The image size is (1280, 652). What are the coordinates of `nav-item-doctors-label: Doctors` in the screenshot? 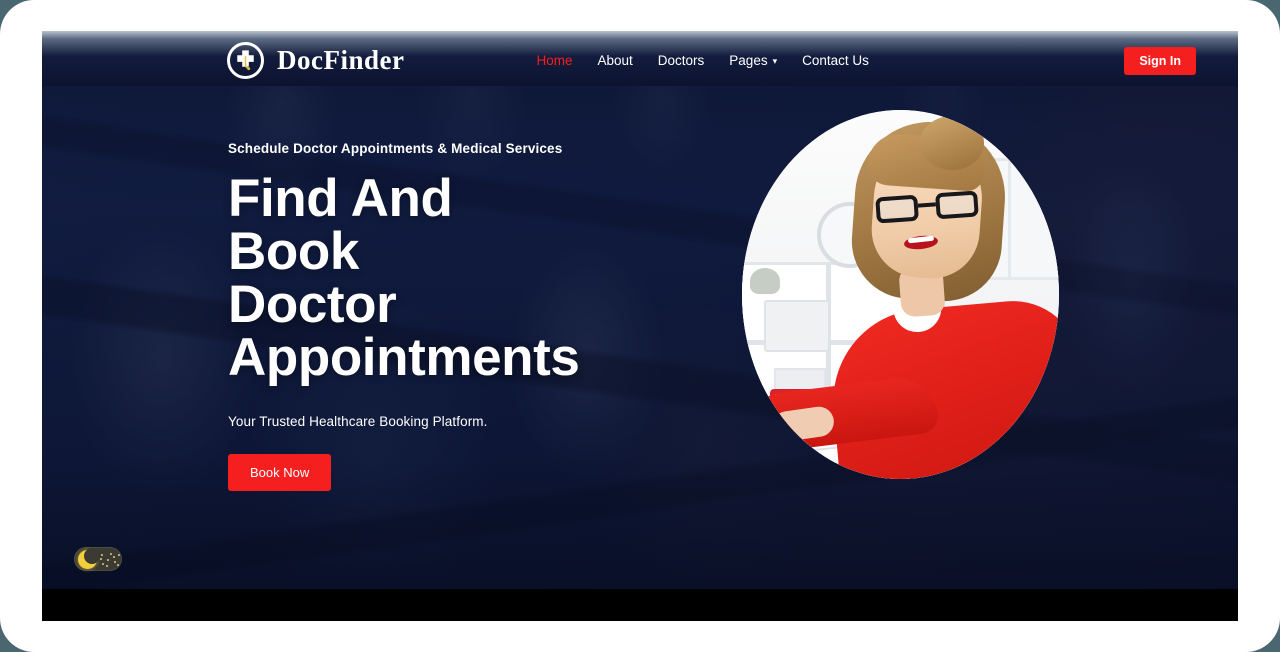 It's located at (681, 60).